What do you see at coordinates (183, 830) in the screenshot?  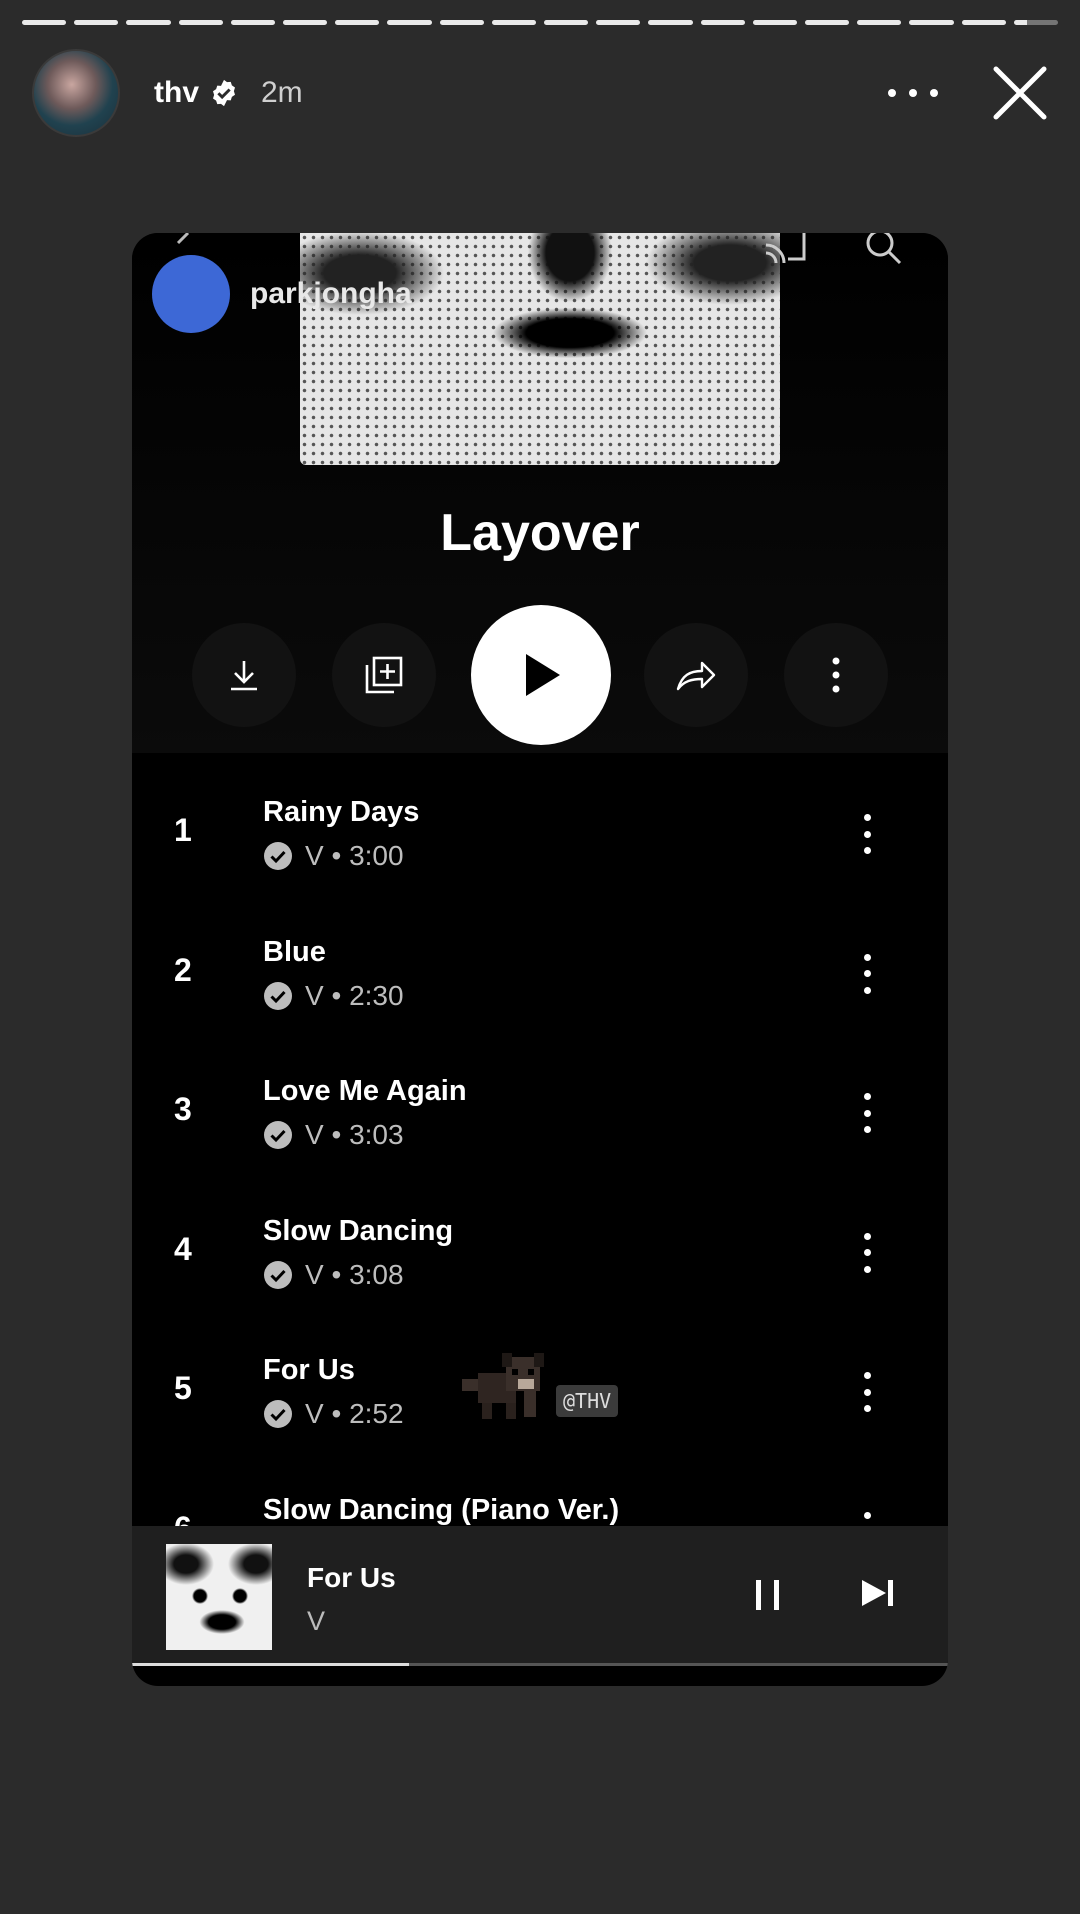 I see `track-number: 1` at bounding box center [183, 830].